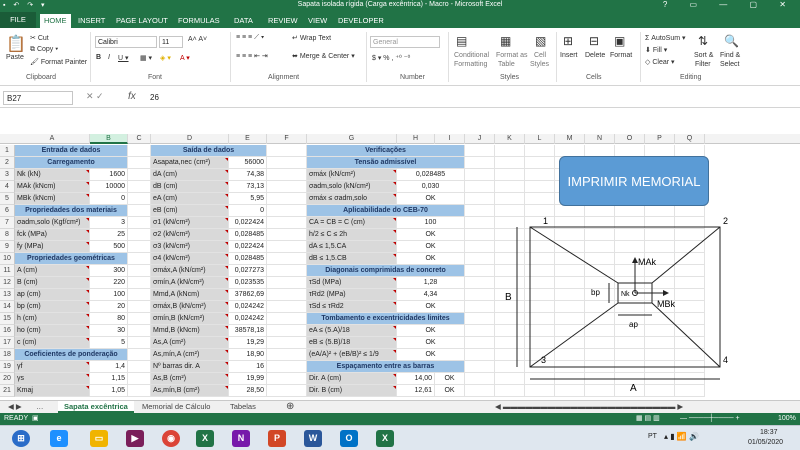 This screenshot has width=800, height=450. What do you see at coordinates (248, 343) in the screenshot?
I see `output-value: 19,29` at bounding box center [248, 343].